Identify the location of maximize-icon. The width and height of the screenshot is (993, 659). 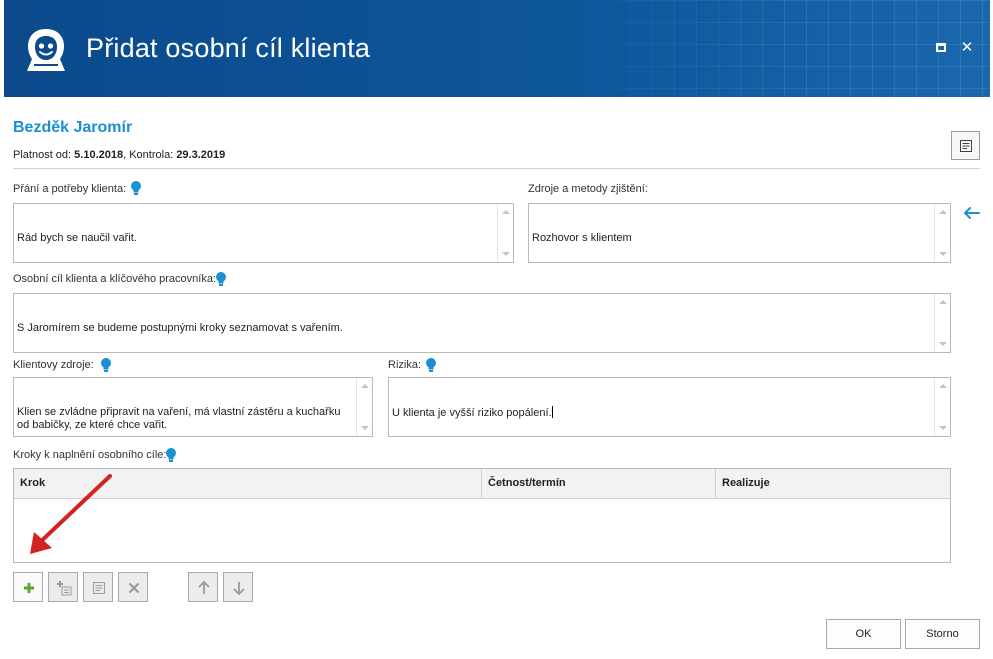
(942, 48).